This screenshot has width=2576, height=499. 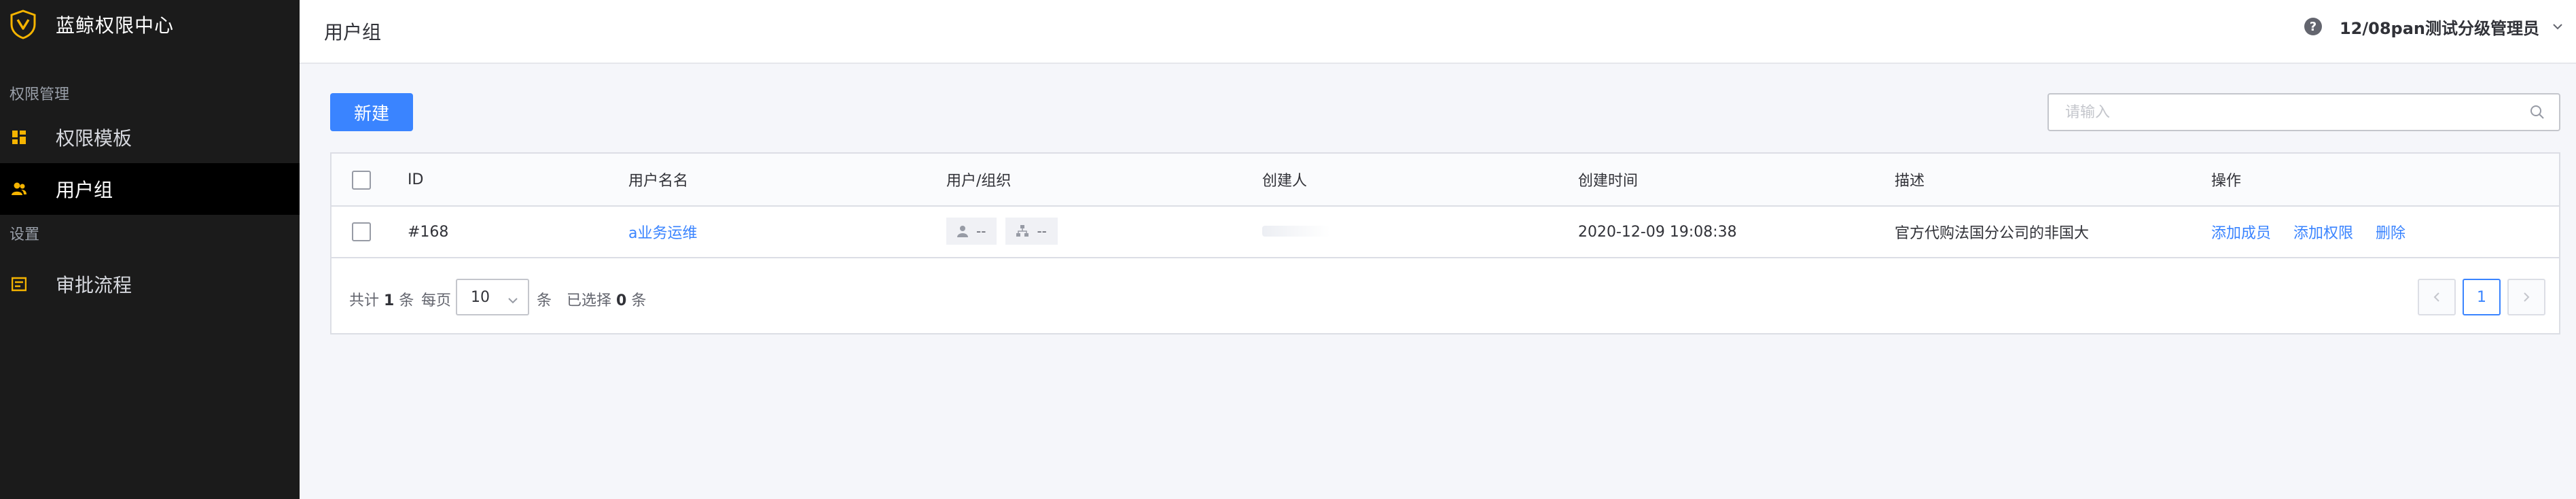 I want to click on shield-logo-icon, so click(x=23, y=24).